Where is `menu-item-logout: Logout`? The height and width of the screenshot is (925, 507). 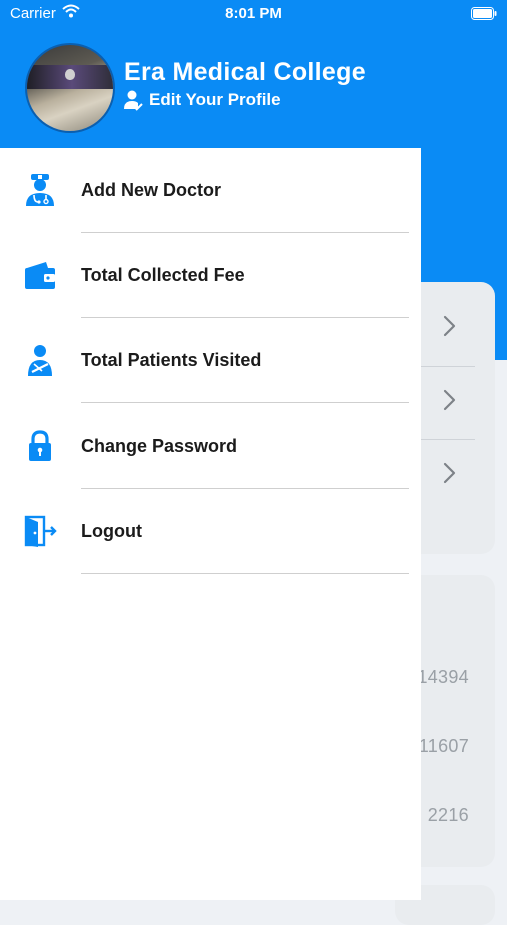
menu-item-logout: Logout is located at coordinates (210, 531).